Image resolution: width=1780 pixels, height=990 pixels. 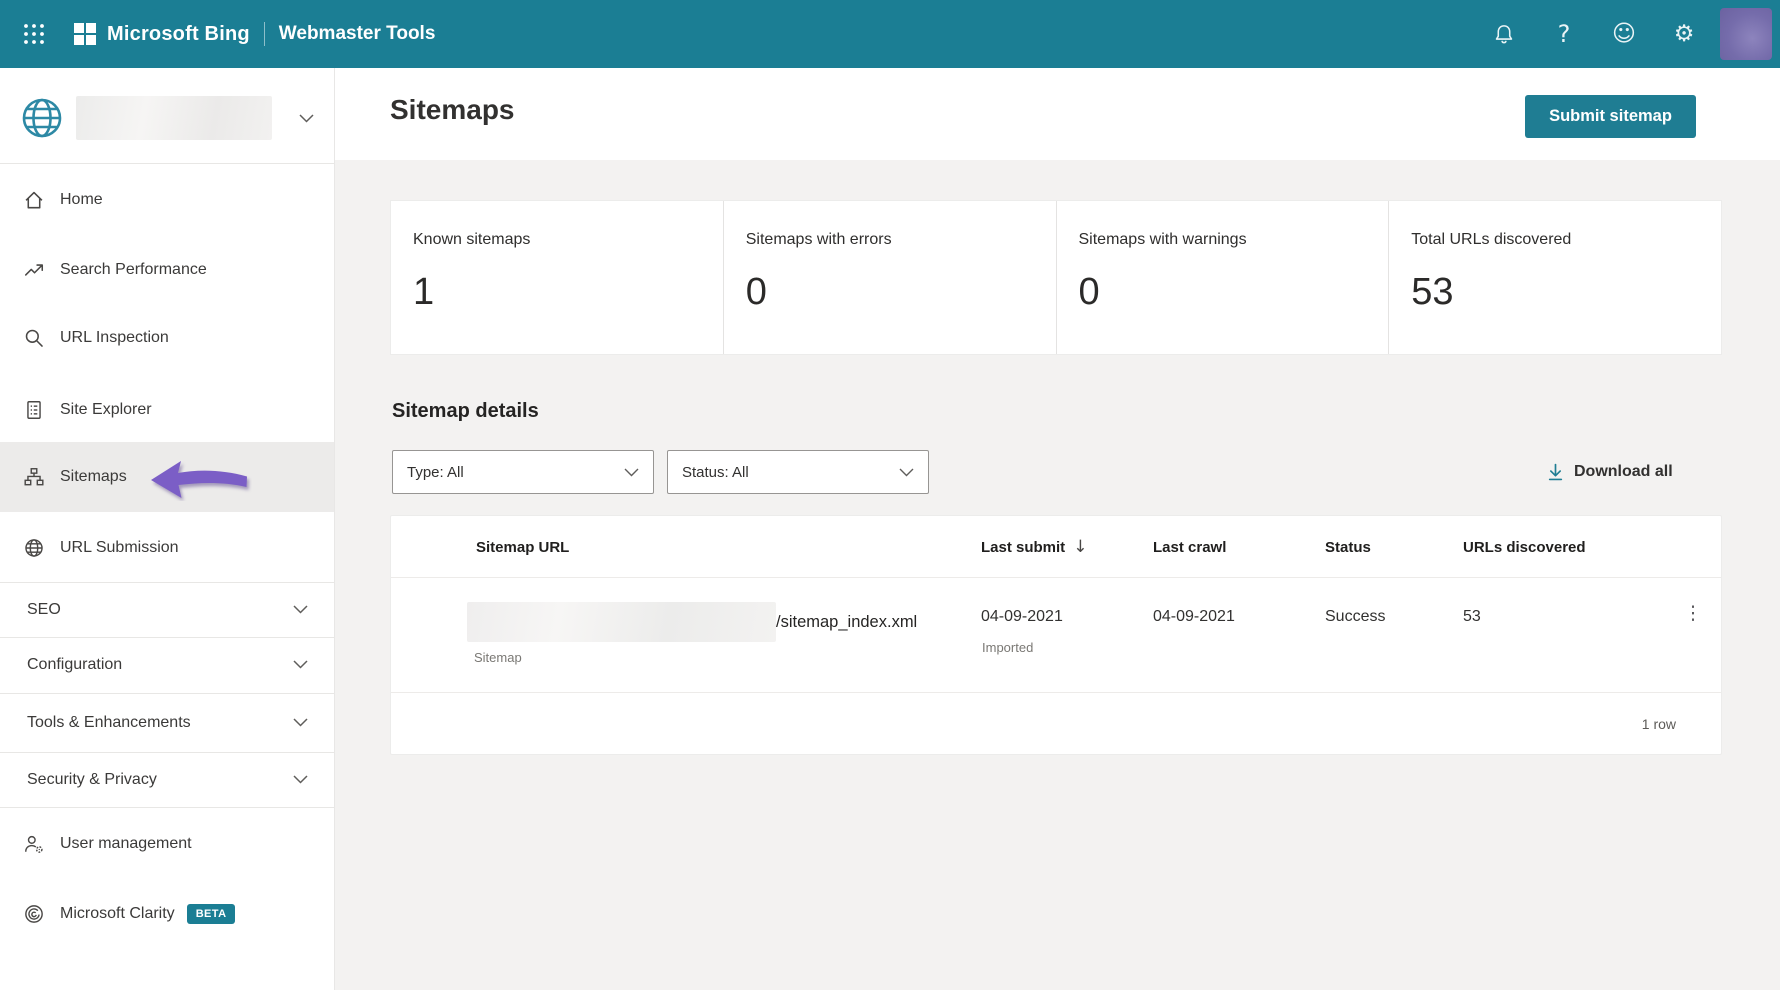 I want to click on sidebar-group-label: SEO, so click(x=44, y=609).